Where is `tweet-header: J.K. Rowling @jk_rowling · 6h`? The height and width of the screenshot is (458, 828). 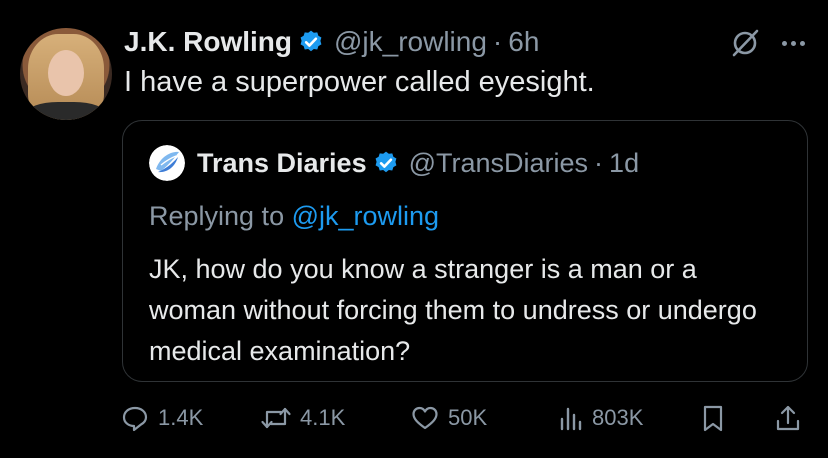
tweet-header: J.K. Rowling @jk_rowling · 6h is located at coordinates (331, 42).